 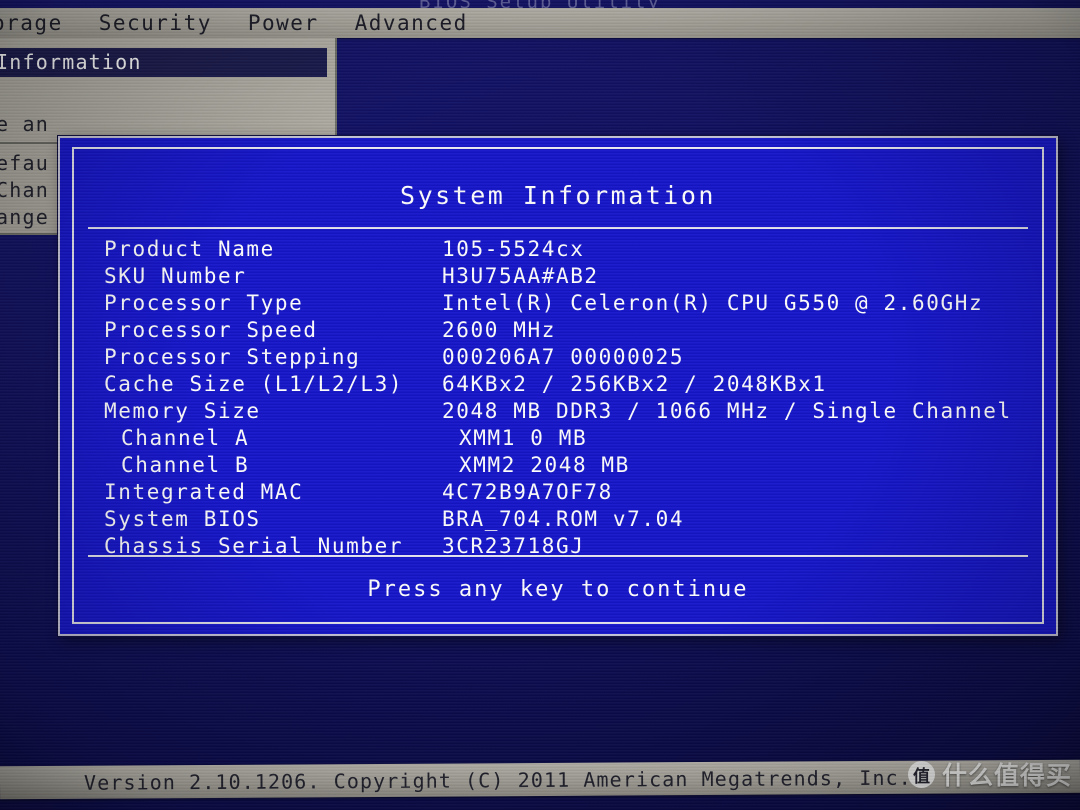 What do you see at coordinates (175, 276) in the screenshot?
I see `info-row-label: SKU Number` at bounding box center [175, 276].